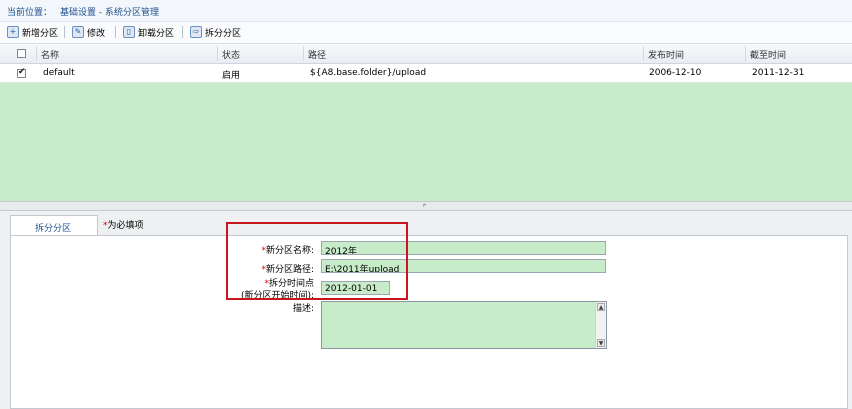  I want to click on row-checkbox, so click(21, 72).